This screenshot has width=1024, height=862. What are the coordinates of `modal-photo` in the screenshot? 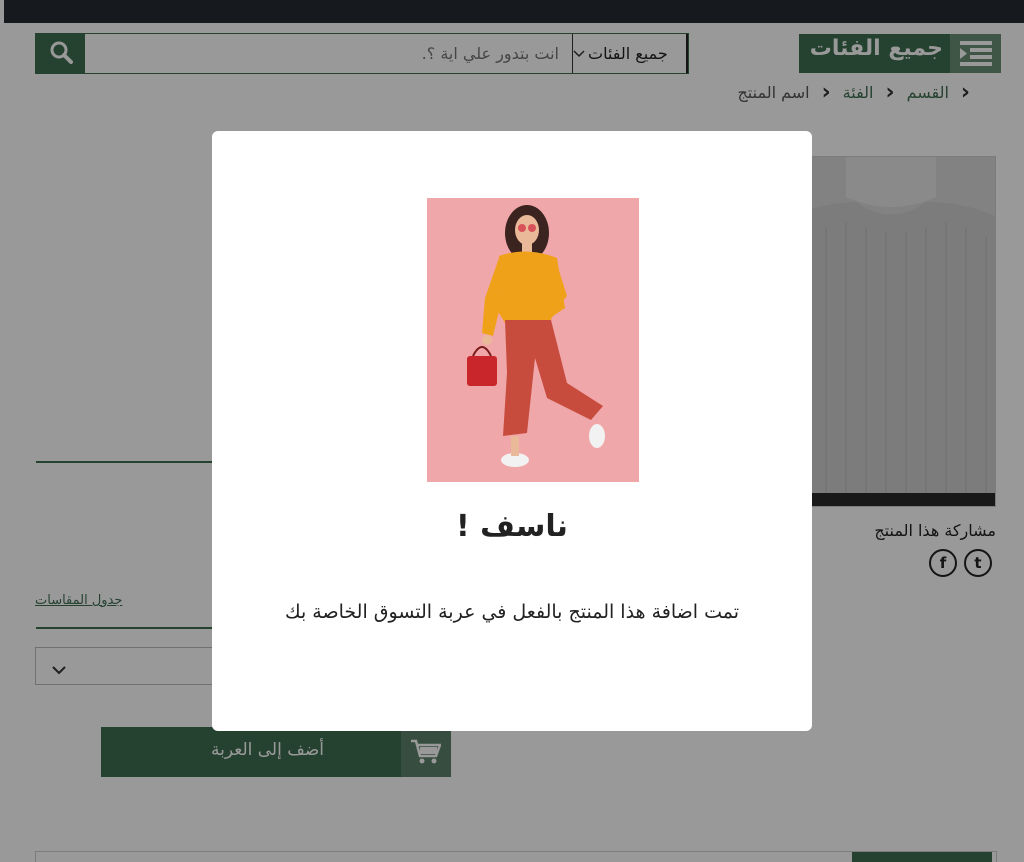 It's located at (533, 340).